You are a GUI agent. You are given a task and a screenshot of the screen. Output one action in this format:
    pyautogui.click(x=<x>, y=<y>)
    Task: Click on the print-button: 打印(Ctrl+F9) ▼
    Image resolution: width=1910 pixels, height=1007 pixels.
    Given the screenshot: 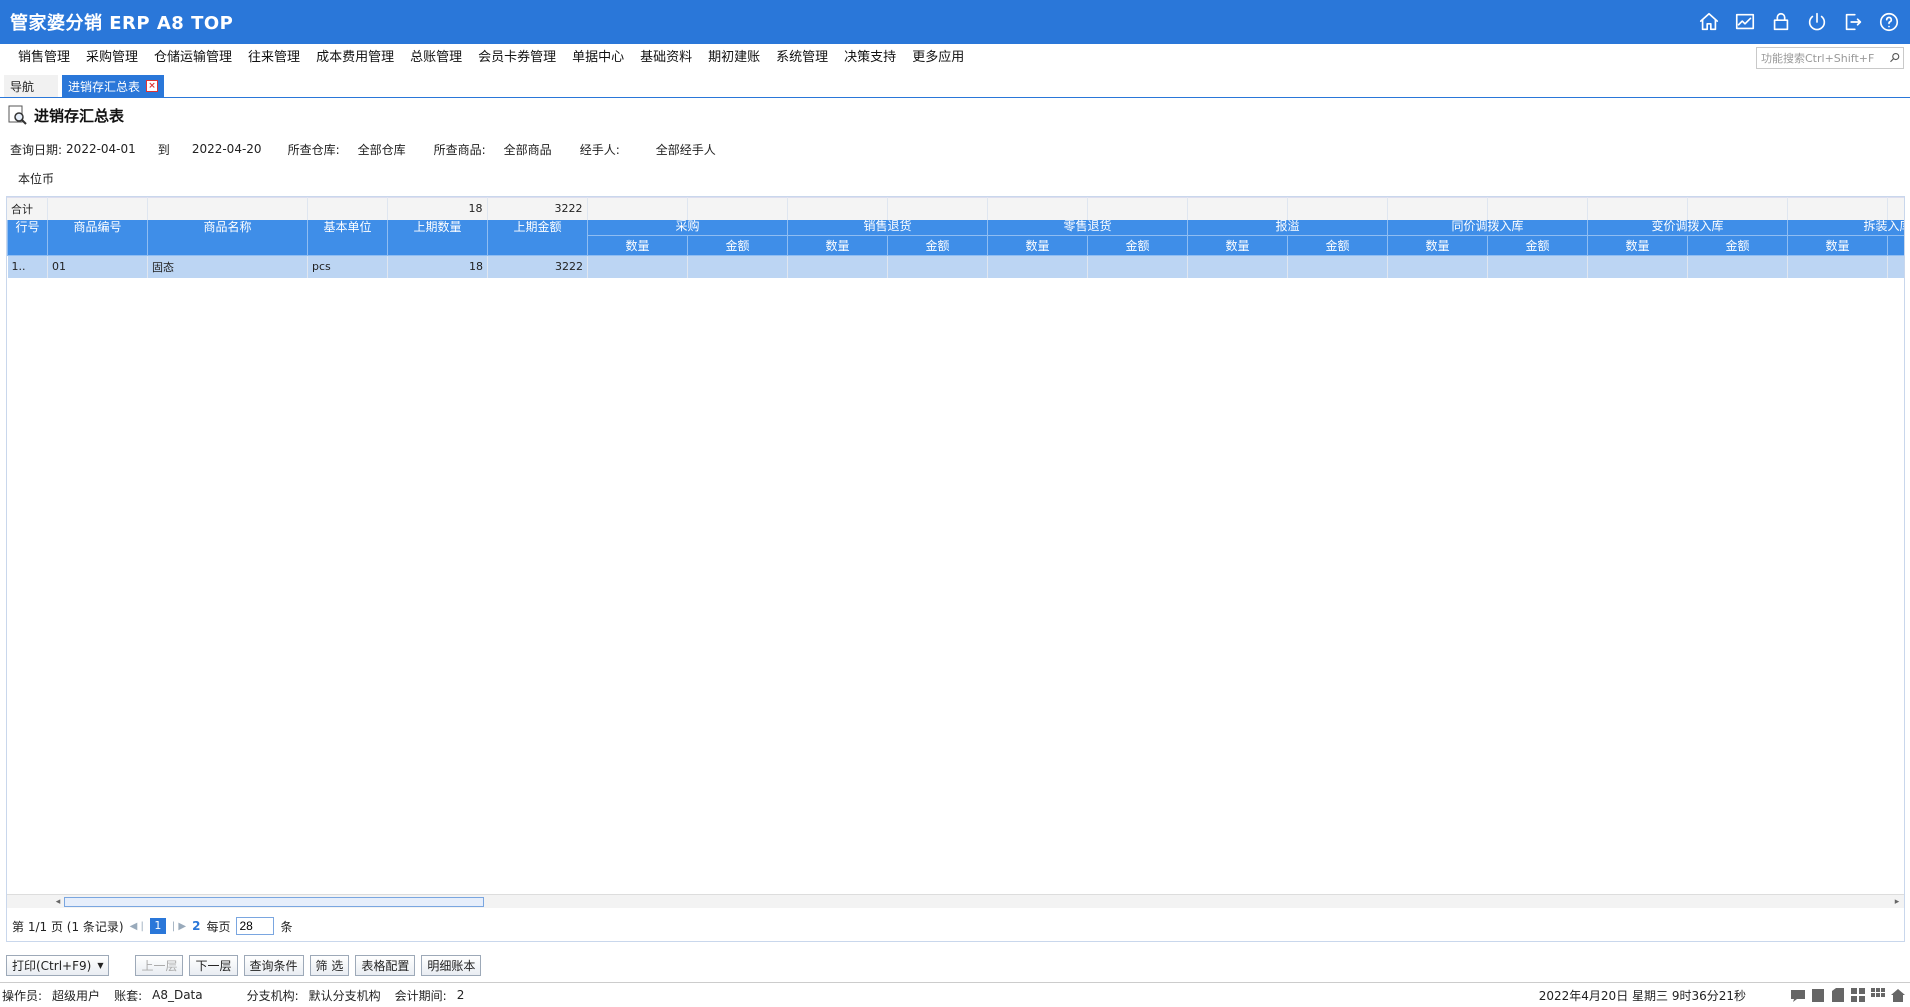 What is the action you would take?
    pyautogui.click(x=58, y=965)
    